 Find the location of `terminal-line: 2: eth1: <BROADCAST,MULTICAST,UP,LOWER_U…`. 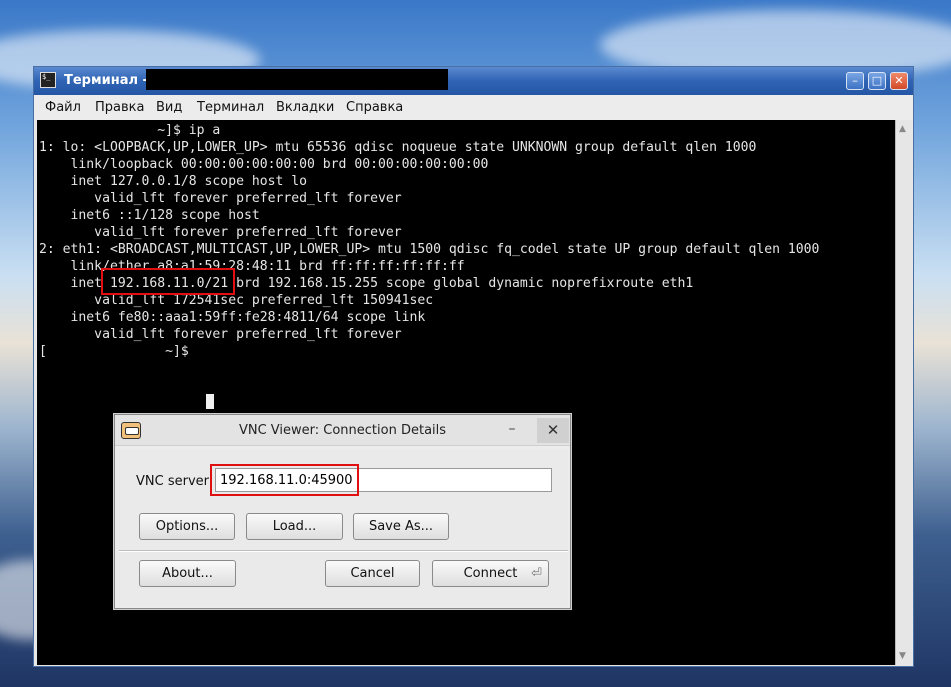

terminal-line: 2: eth1: <BROADCAST,MULTICAST,UP,LOWER_U… is located at coordinates (429, 249).